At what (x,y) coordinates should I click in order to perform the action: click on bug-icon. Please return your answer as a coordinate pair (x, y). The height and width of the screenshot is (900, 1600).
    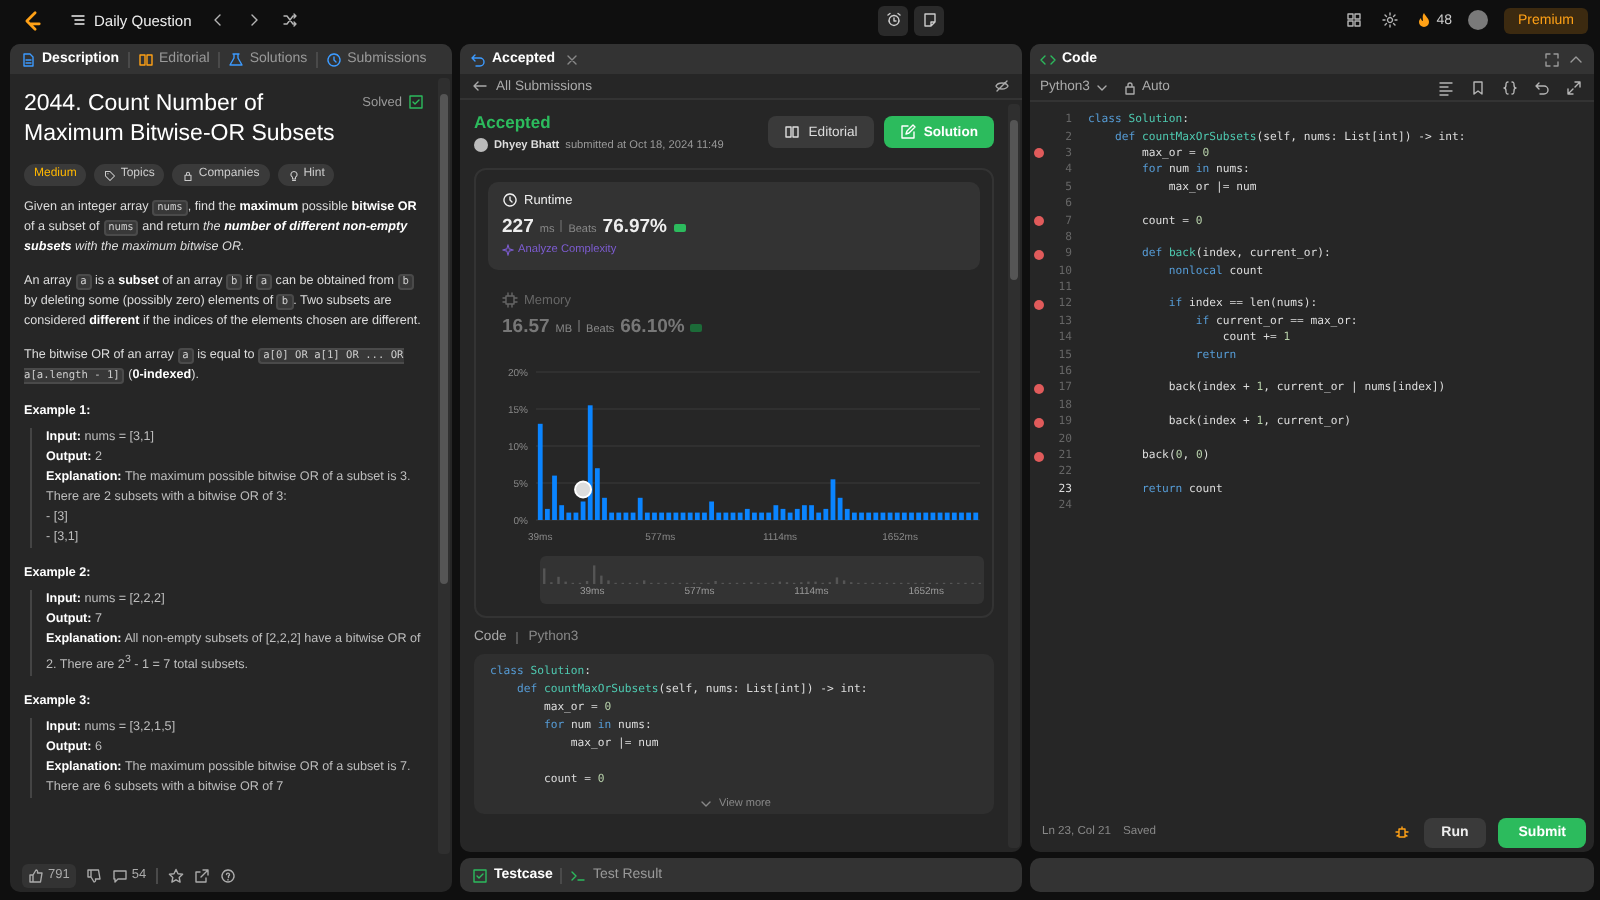
    Looking at the image, I should click on (1401, 832).